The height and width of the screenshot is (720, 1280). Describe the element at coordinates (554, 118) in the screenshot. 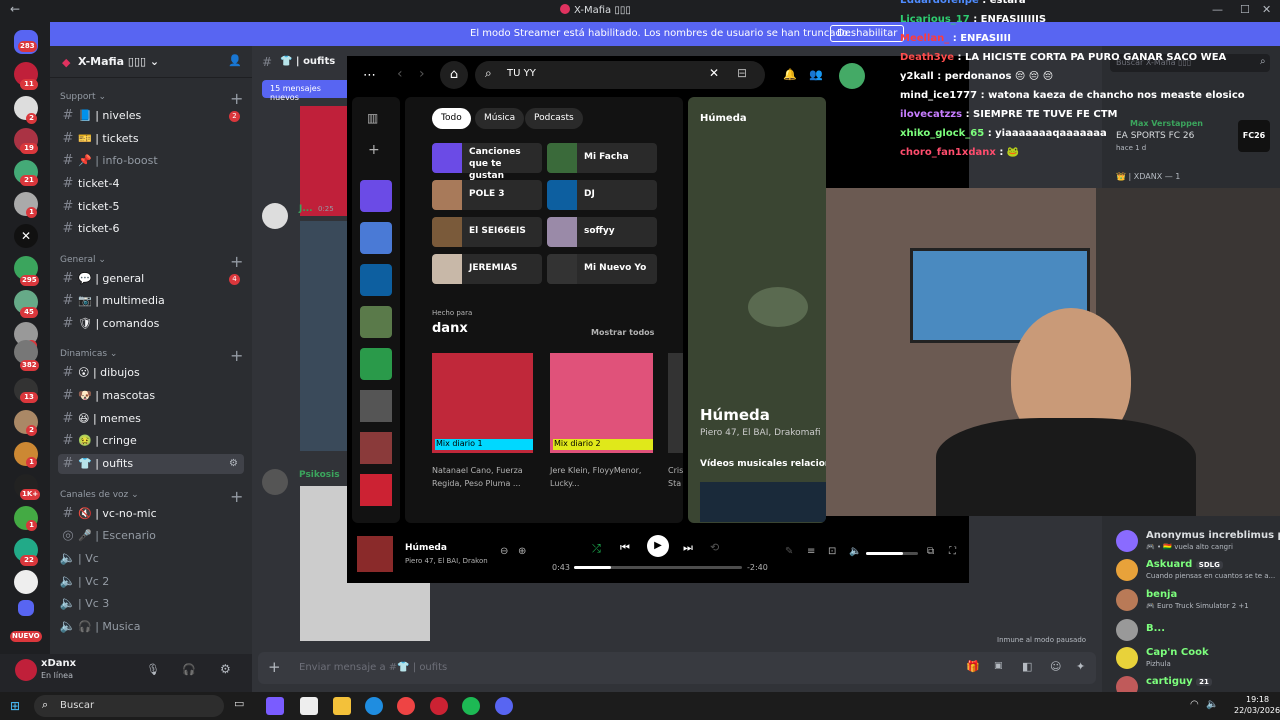

I see `chip-podcasts: Podcasts` at that location.